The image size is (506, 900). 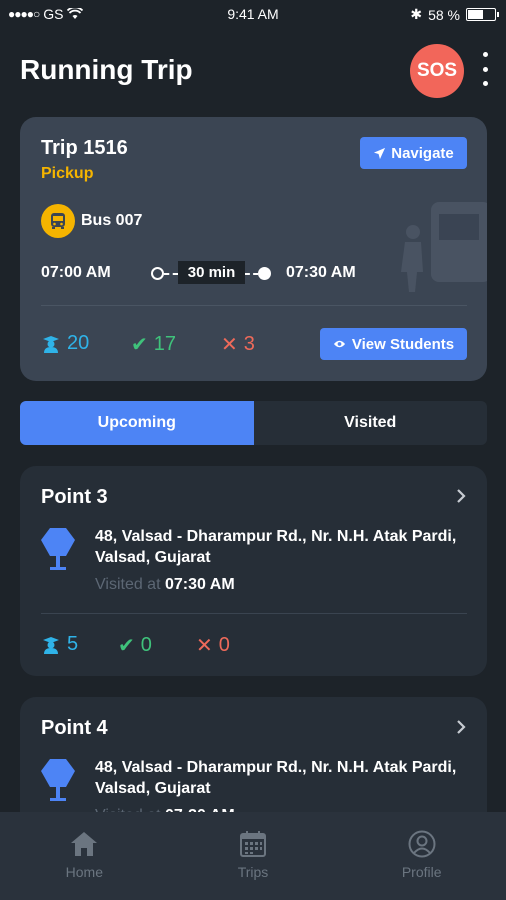 I want to click on visited-time: 07:30 AM, so click(x=199, y=584).